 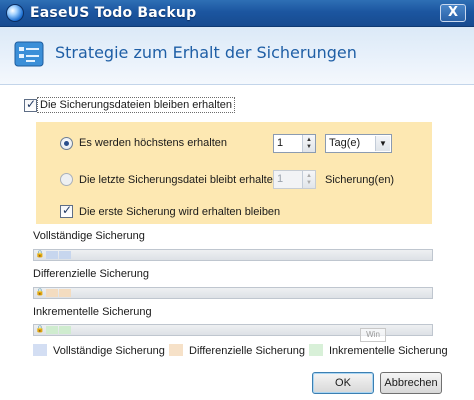 I want to click on header-banner: Strategie zum Erhalt der Sicherungen, so click(x=237, y=56).